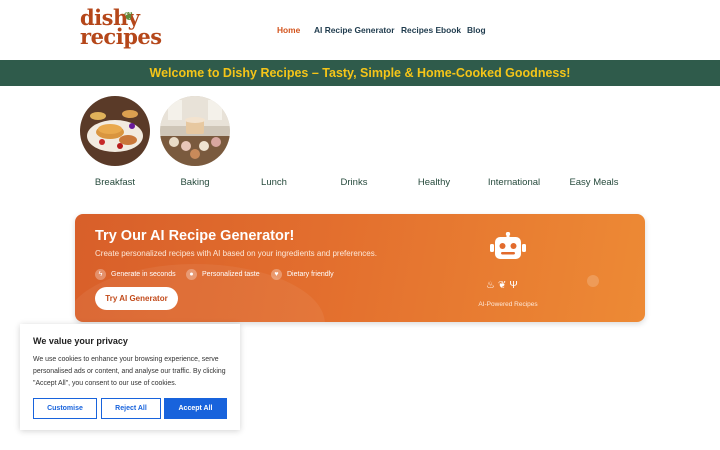  I want to click on feature-personalized-label: Personalized taste, so click(231, 274).